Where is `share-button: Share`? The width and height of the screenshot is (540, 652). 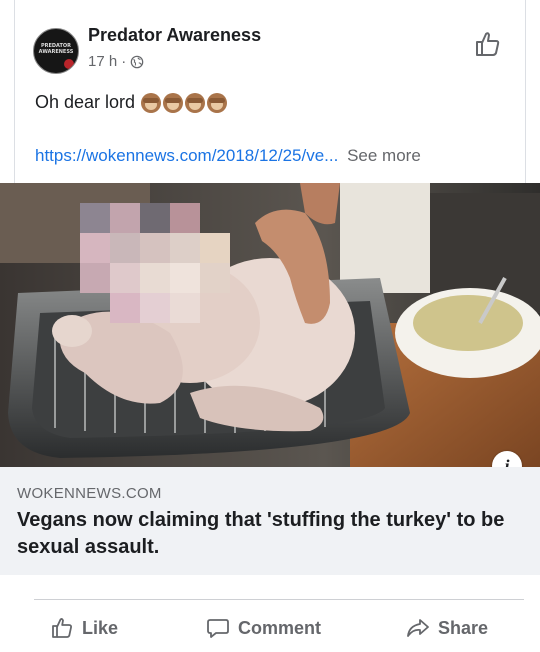 share-button: Share is located at coordinates (447, 628).